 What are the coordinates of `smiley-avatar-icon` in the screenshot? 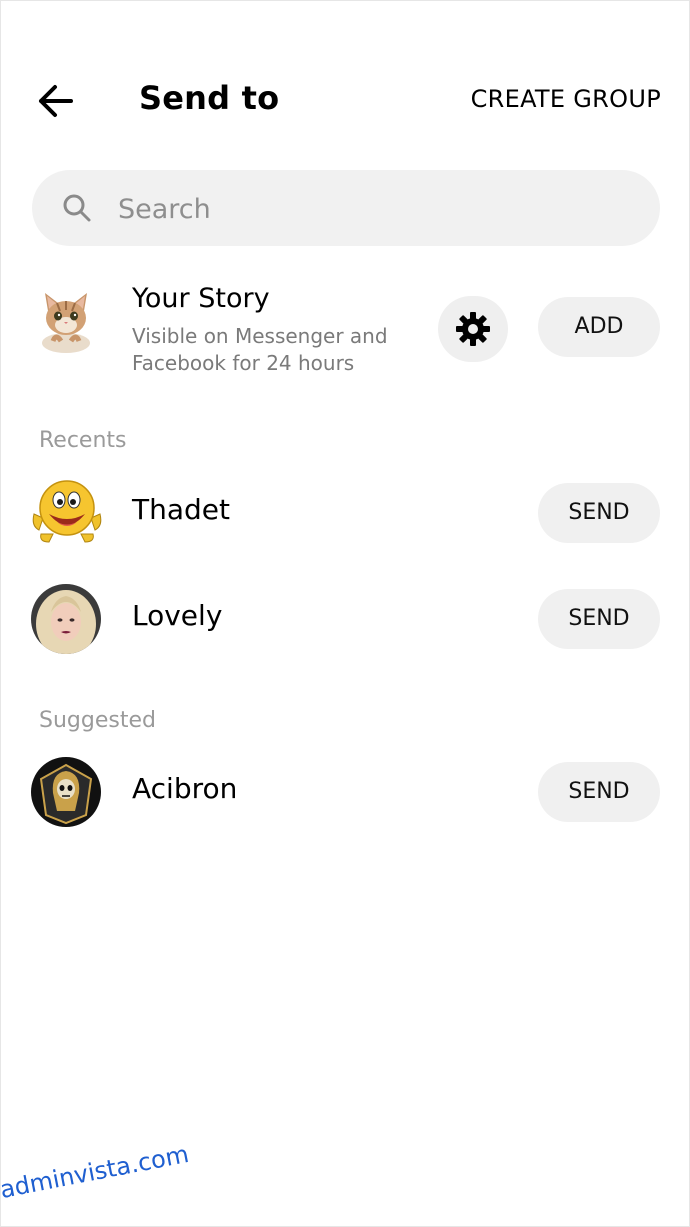 It's located at (67, 511).